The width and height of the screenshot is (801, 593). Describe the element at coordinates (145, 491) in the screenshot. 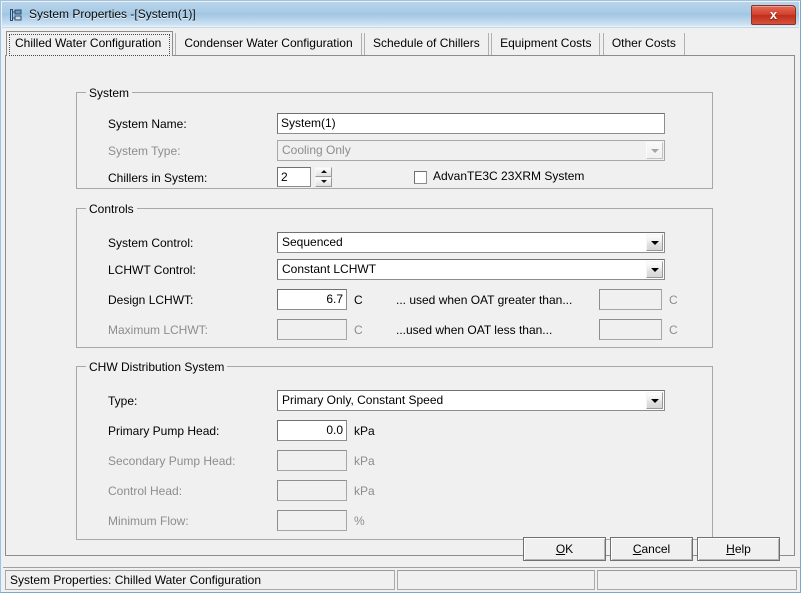

I see `control-head-label: Control Head:` at that location.